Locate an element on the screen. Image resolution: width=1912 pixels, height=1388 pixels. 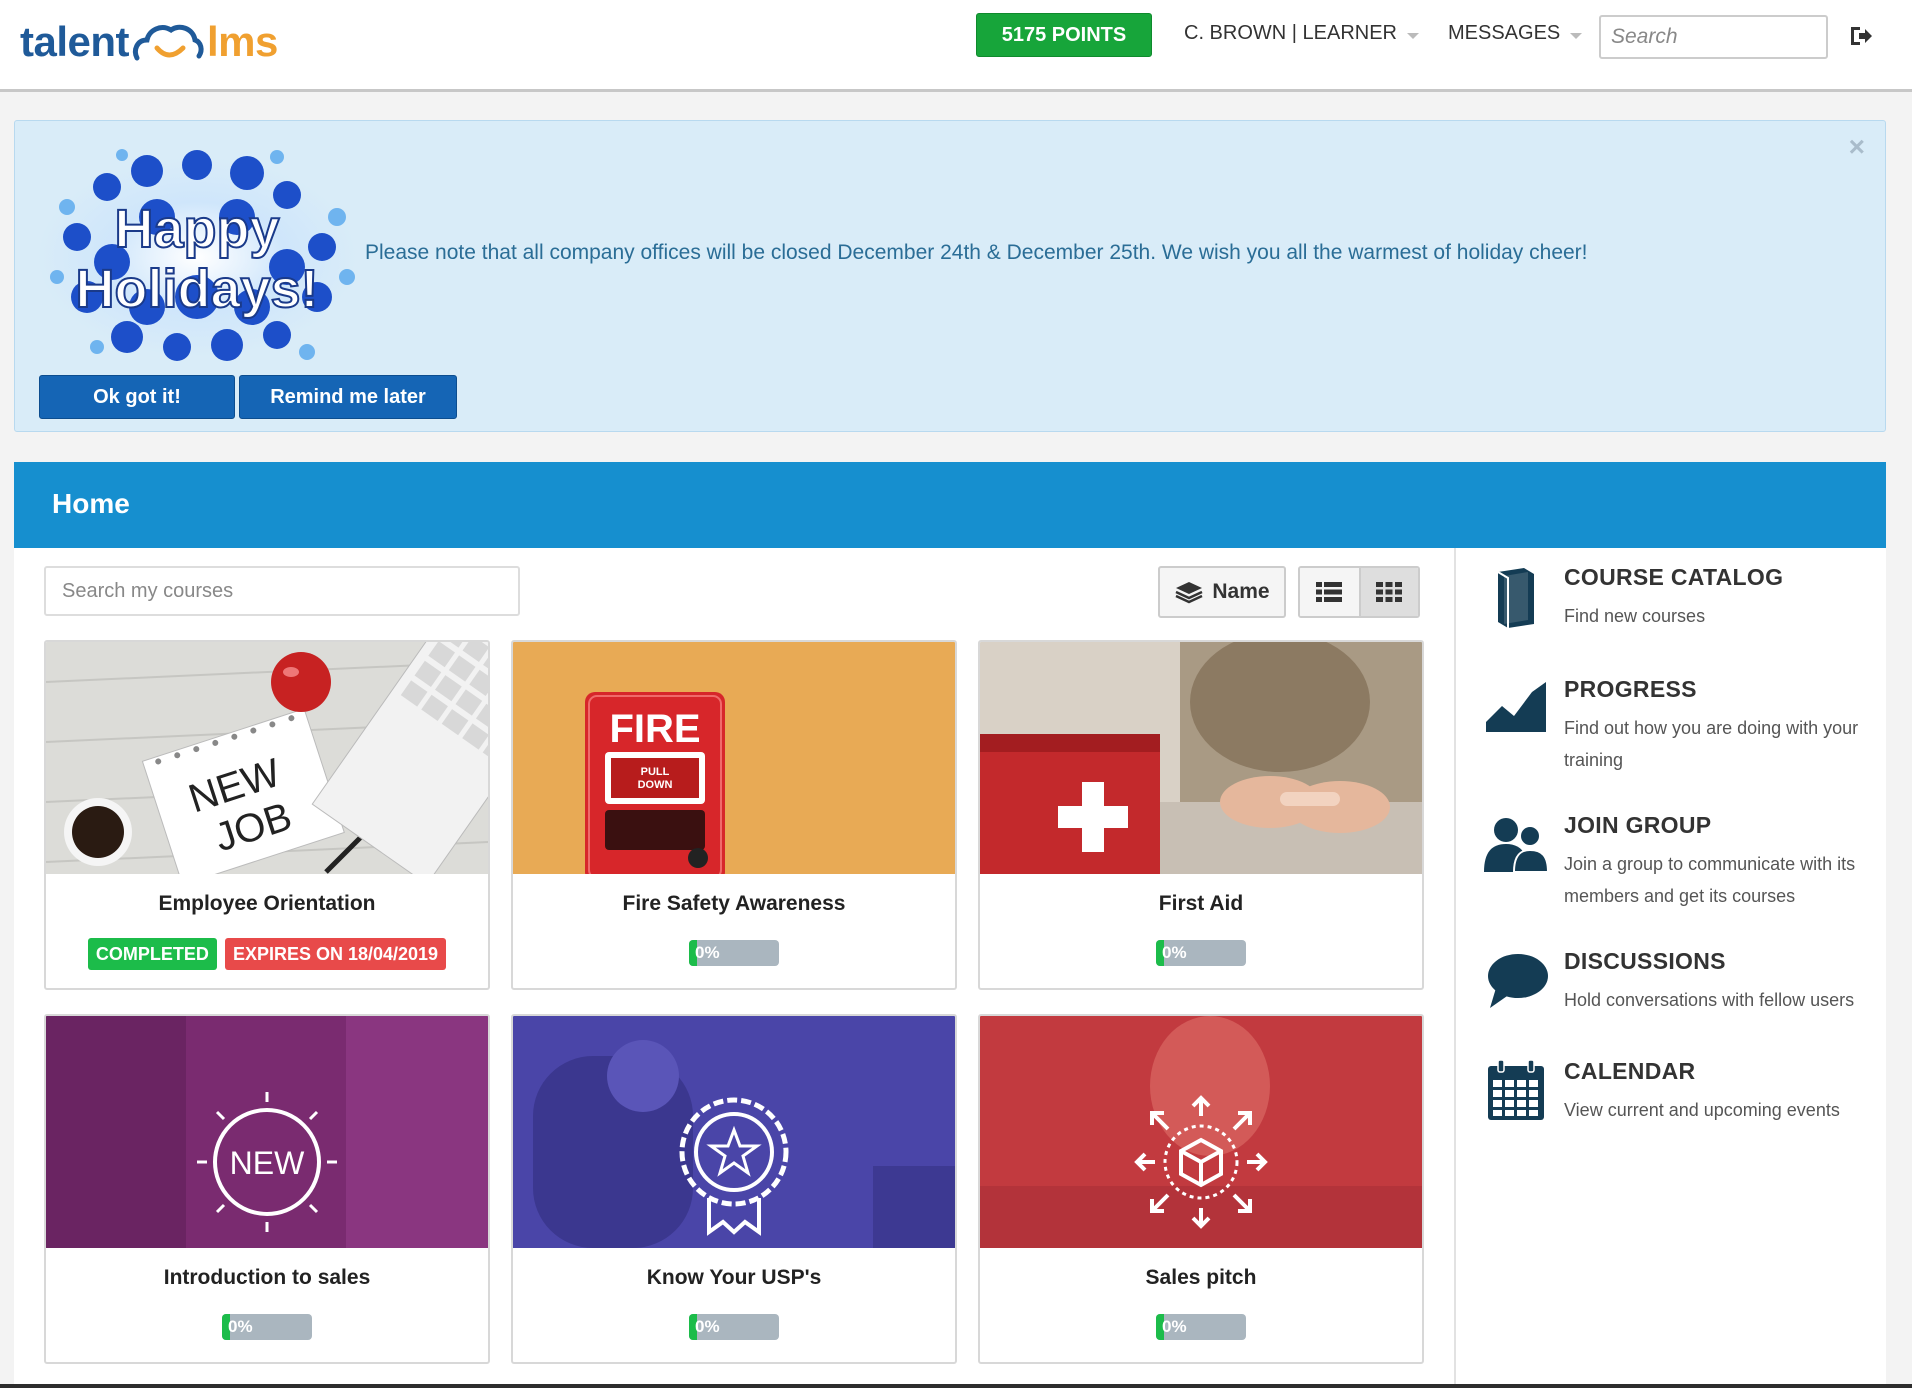
thumb-small-text-1: PULL is located at coordinates (655, 772).